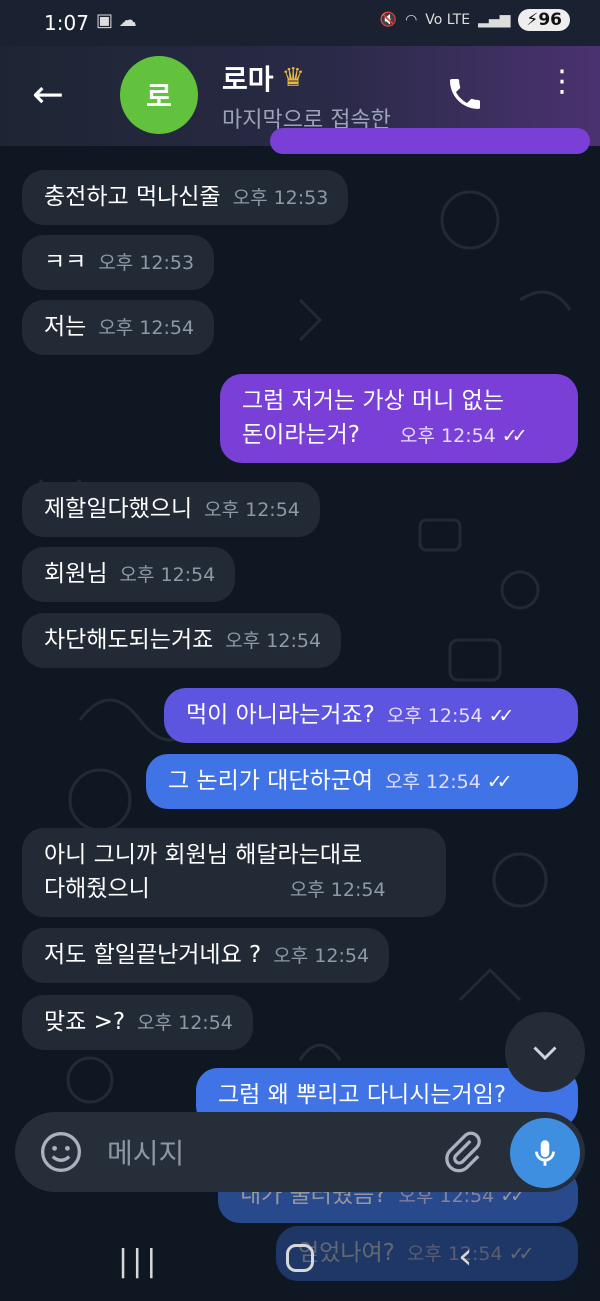 This screenshot has height=1301, width=600. What do you see at coordinates (300, 23) in the screenshot?
I see `status-bar: 1:07 ▣ ☁ 🔇 ◠ Vo LTE ▂▄▆ ⚡96` at bounding box center [300, 23].